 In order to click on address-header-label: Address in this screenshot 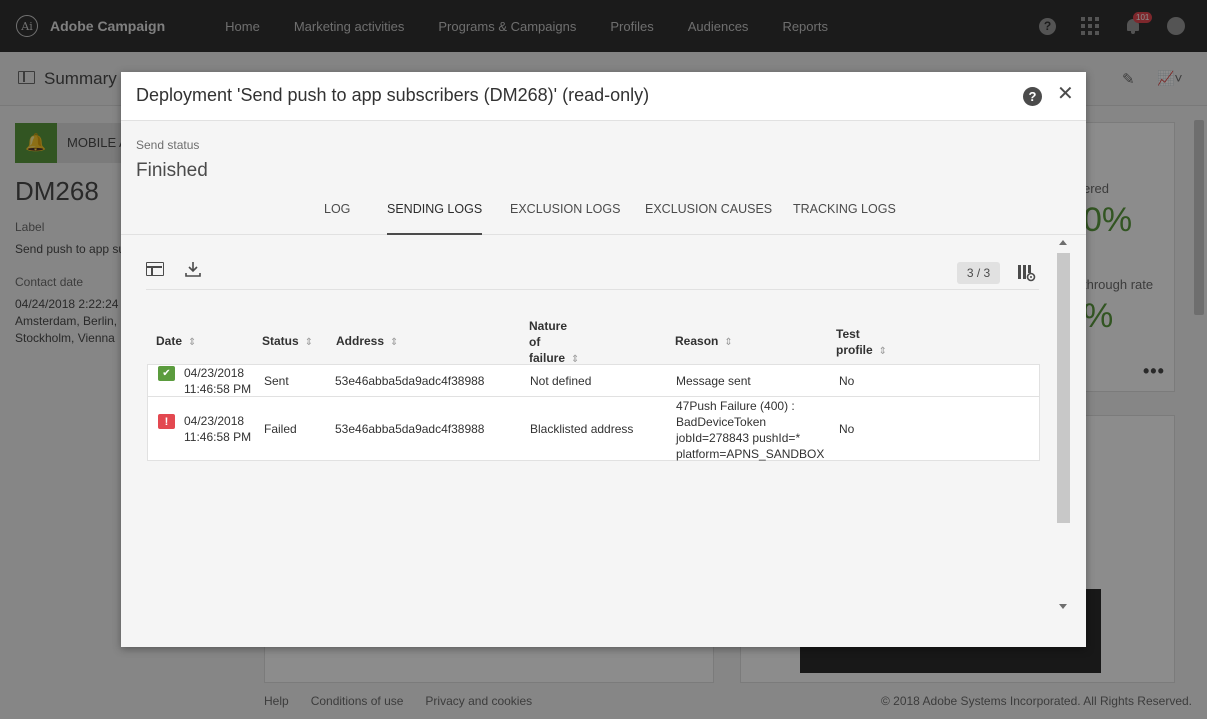, I will do `click(360, 341)`.